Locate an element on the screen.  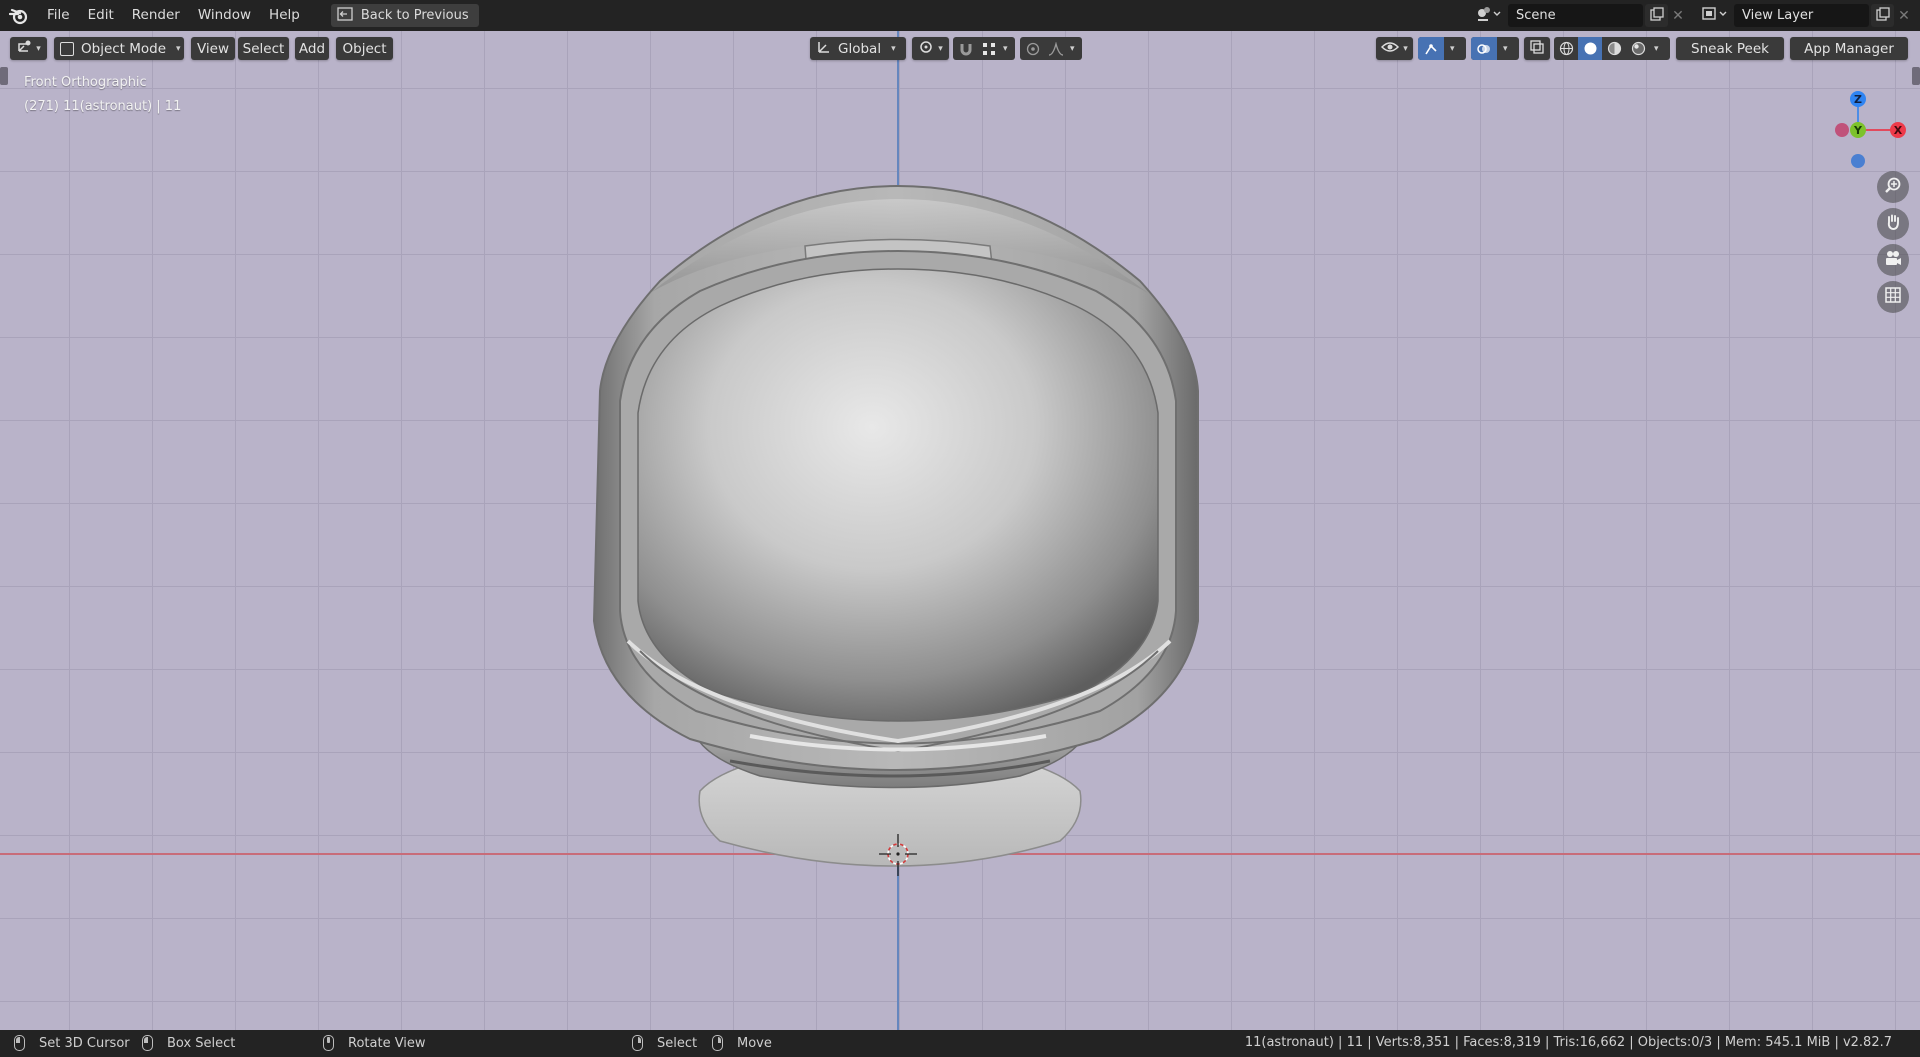
zoom-view-button is located at coordinates (1893, 187).